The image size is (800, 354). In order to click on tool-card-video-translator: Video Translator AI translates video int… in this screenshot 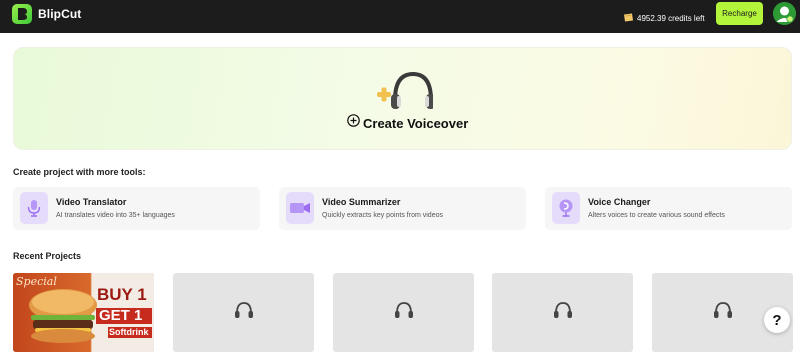, I will do `click(136, 208)`.